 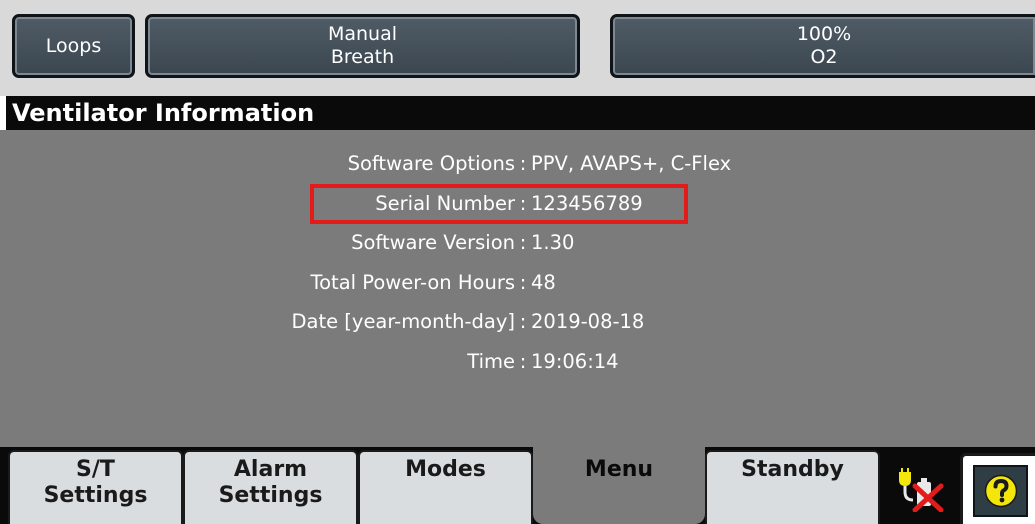 What do you see at coordinates (619, 469) in the screenshot?
I see `tab-label: Menu` at bounding box center [619, 469].